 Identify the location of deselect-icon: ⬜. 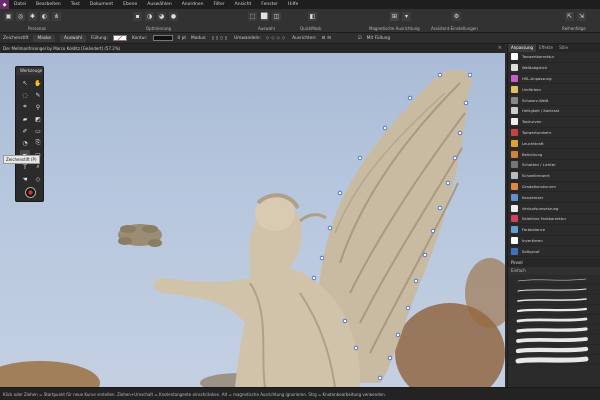
(264, 16).